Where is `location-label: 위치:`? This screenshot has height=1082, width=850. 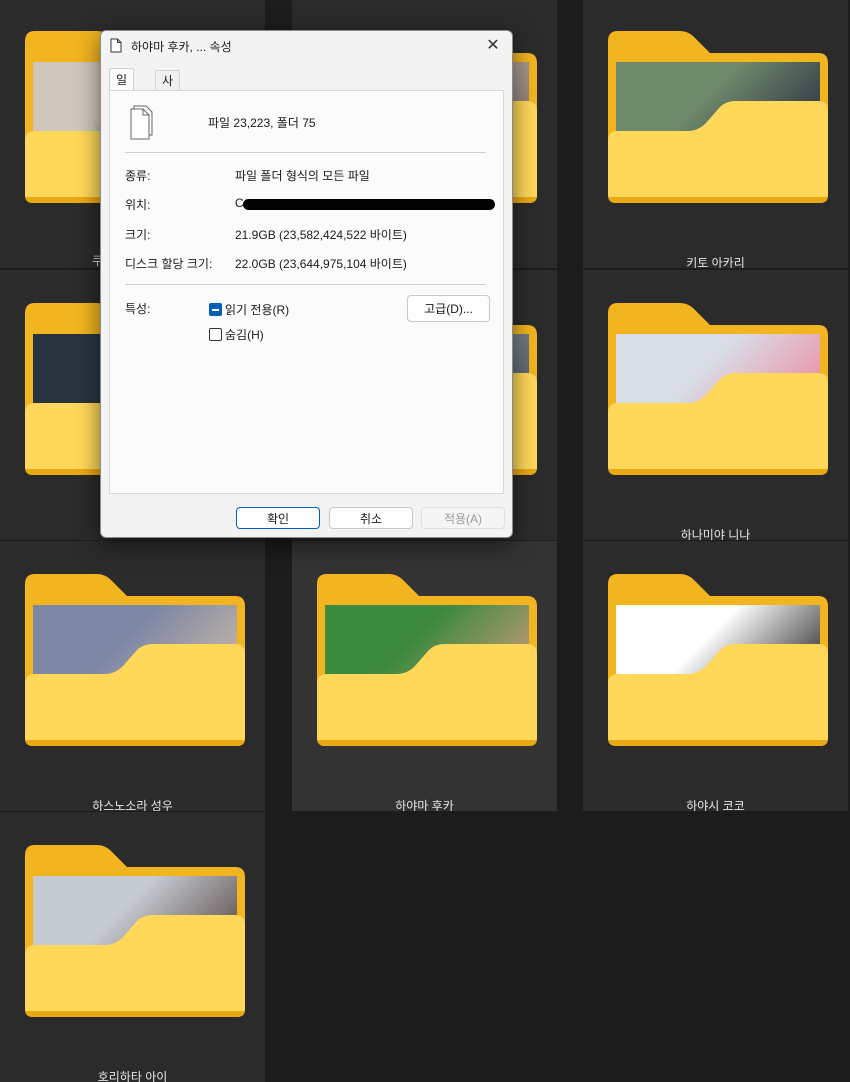
location-label: 위치: is located at coordinates (138, 205).